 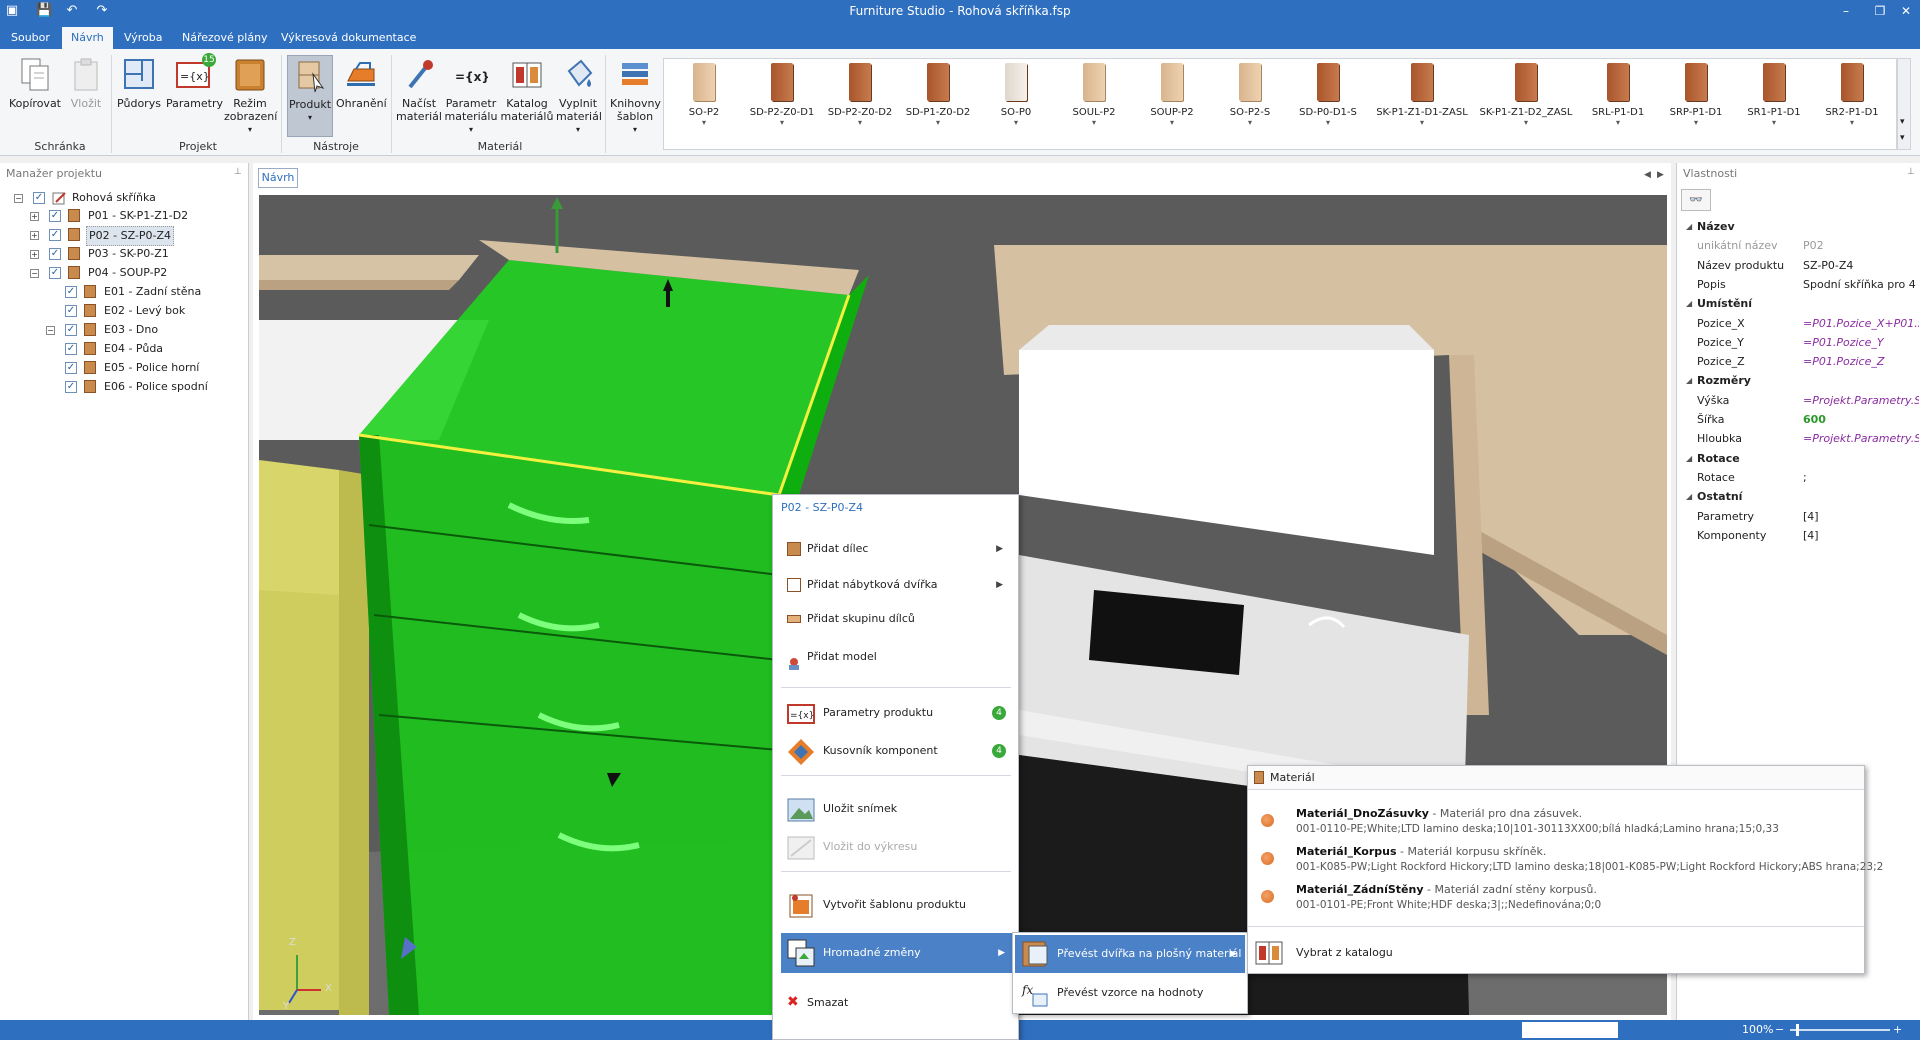 I want to click on menu-item-vytvorit-sablonu: Vytvořit šablonu produktu, so click(x=896, y=905).